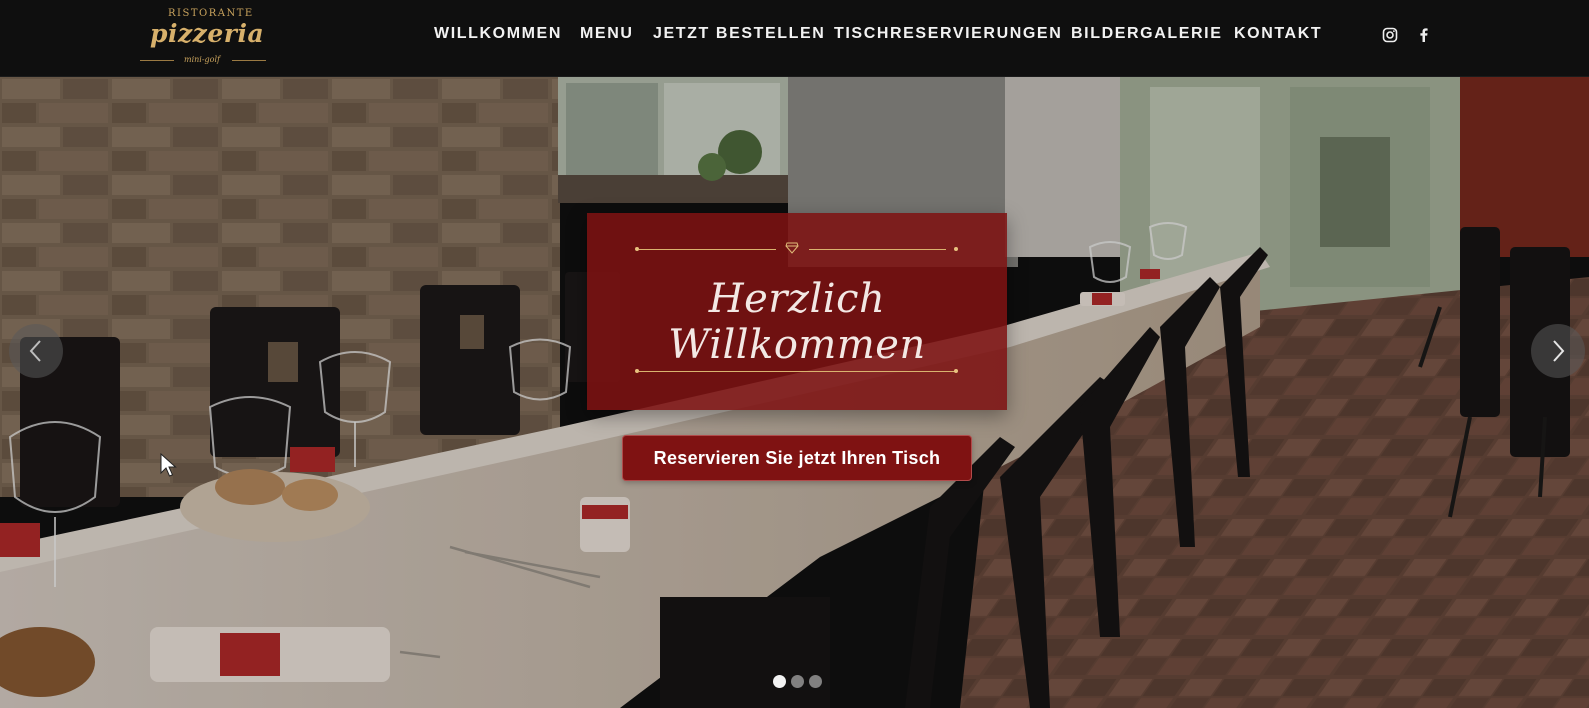 The image size is (1589, 708). Describe the element at coordinates (948, 34) in the screenshot. I see `nav-item-tischreservierungen: TISCHRESERVIERUNGEN` at that location.